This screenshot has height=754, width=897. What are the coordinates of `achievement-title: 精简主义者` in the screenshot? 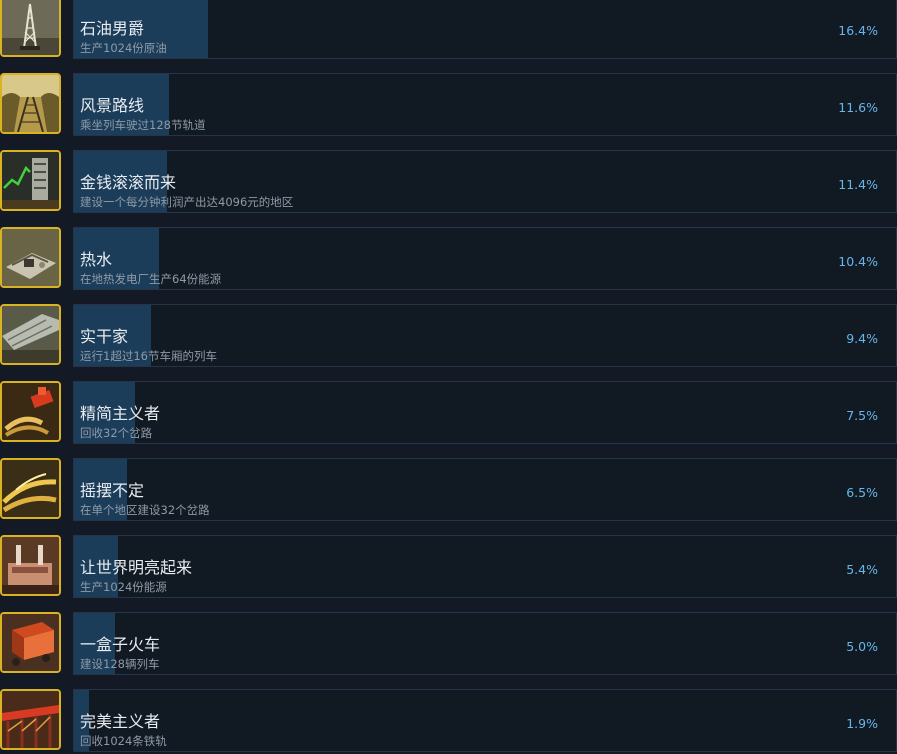 It's located at (120, 413).